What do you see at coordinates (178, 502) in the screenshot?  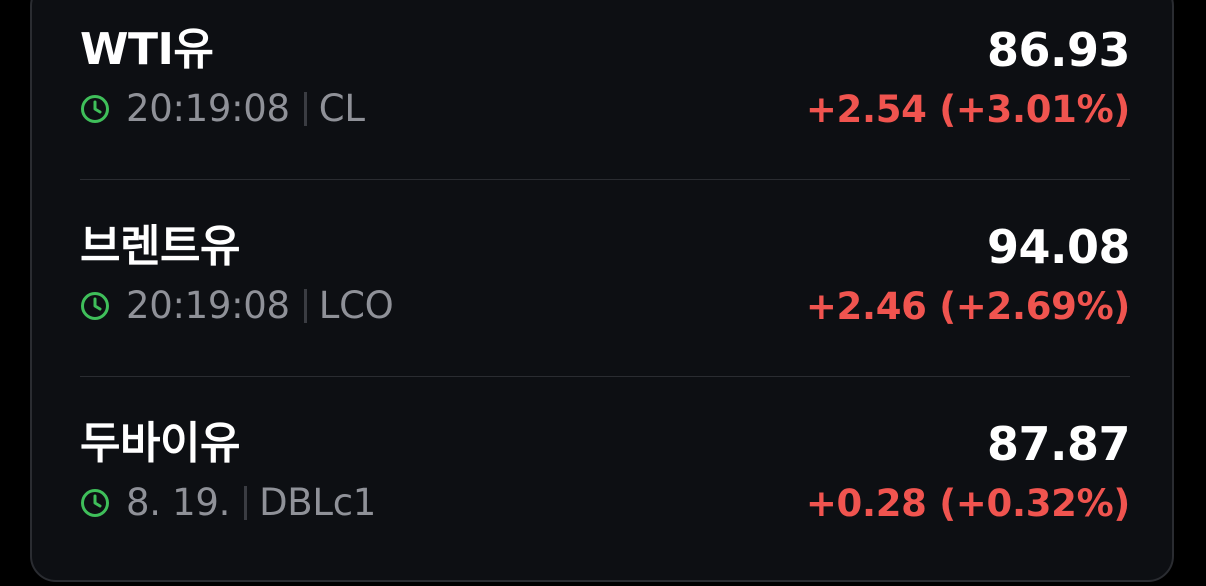 I see `item-time: 8. 19.` at bounding box center [178, 502].